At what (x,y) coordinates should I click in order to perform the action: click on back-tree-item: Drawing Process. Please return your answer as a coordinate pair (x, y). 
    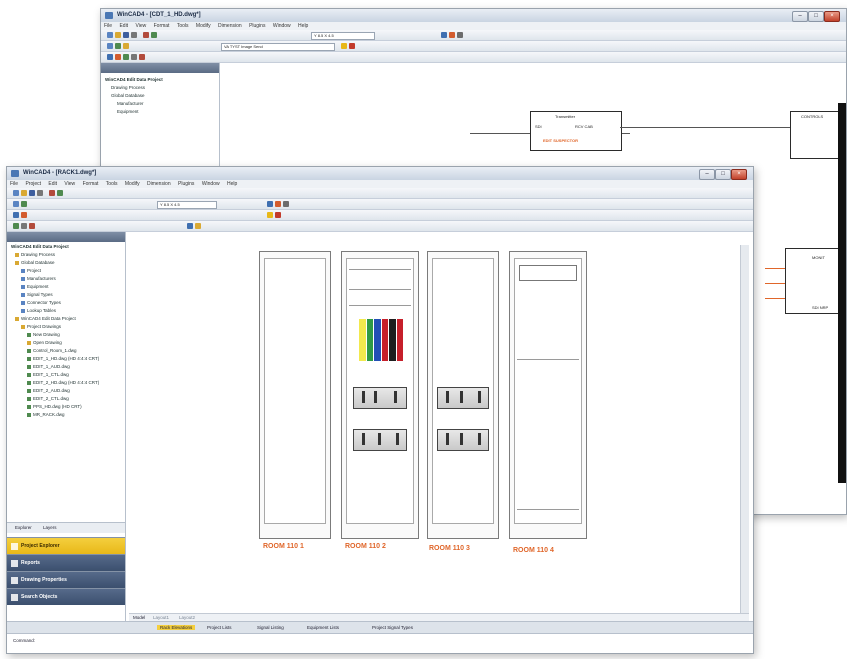
    Looking at the image, I should click on (128, 87).